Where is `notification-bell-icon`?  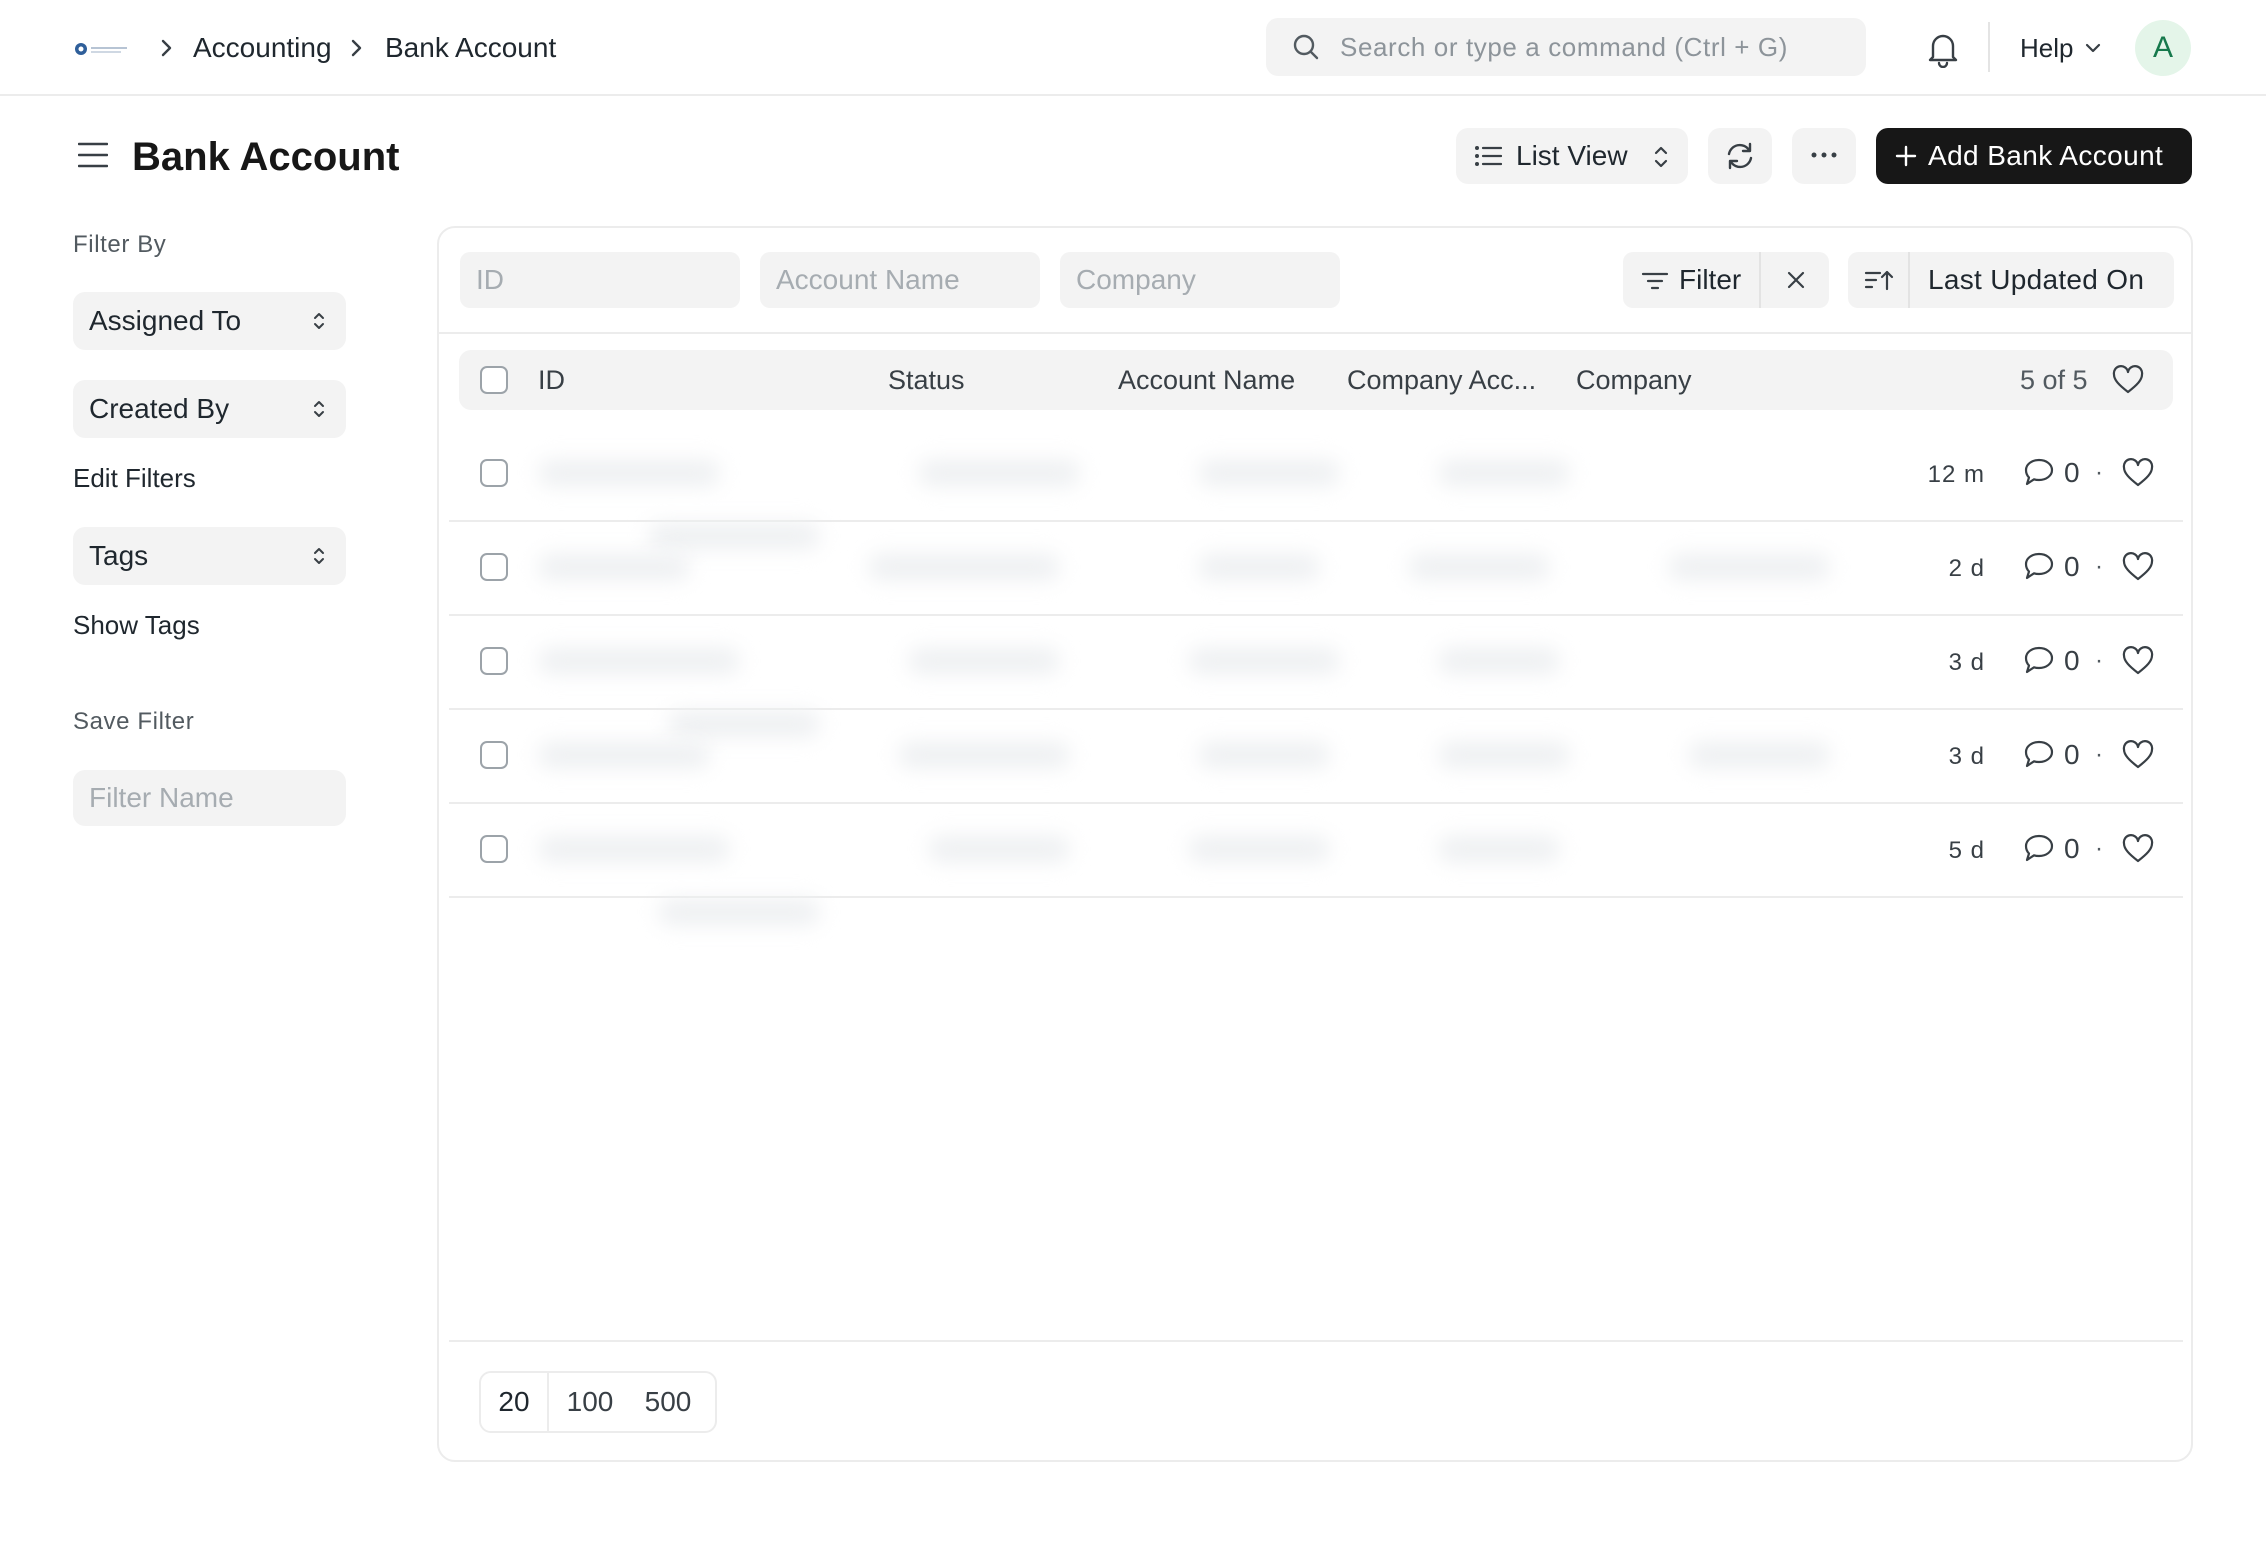 notification-bell-icon is located at coordinates (1943, 49).